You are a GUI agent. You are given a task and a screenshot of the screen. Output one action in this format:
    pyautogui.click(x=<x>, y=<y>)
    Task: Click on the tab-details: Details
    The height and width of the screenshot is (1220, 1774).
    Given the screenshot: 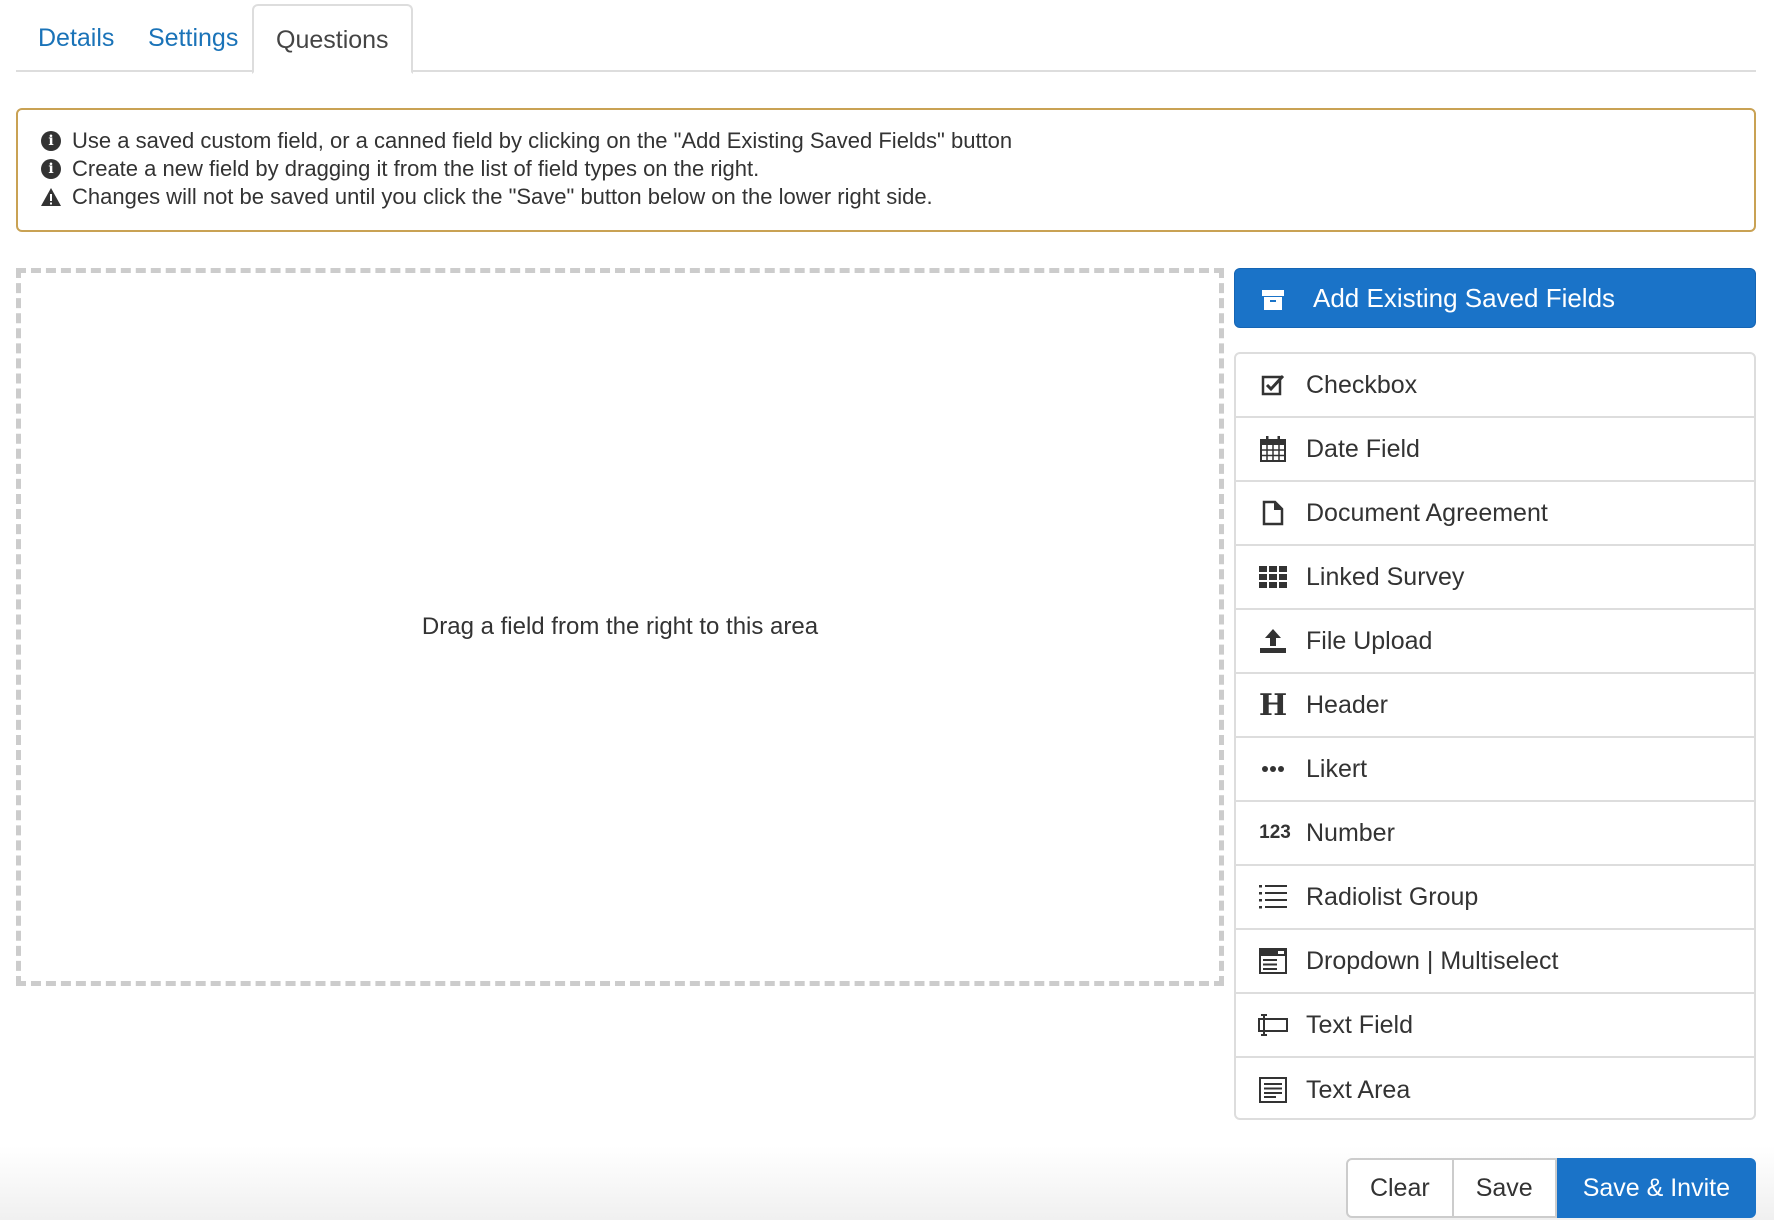 What is the action you would take?
    pyautogui.click(x=76, y=38)
    